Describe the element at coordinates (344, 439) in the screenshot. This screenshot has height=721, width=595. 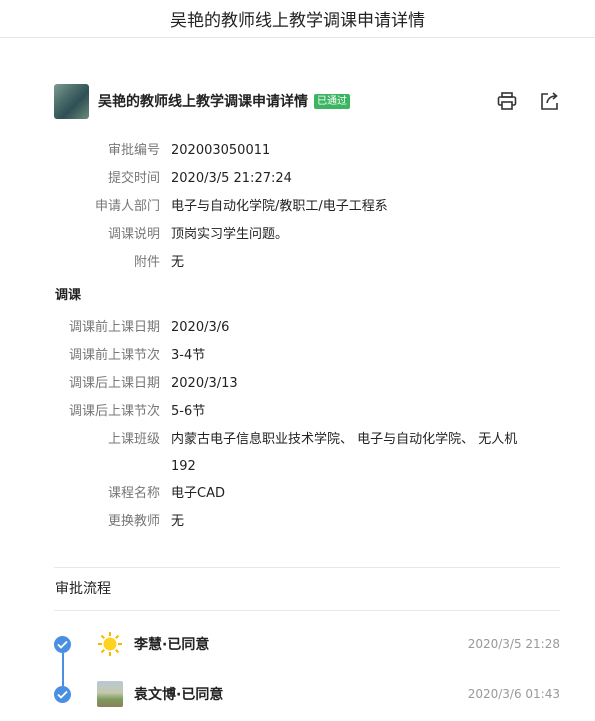
I see `field-value: 内蒙古电子信息职业技术学院、 电子与自动化学院、 无人机` at that location.